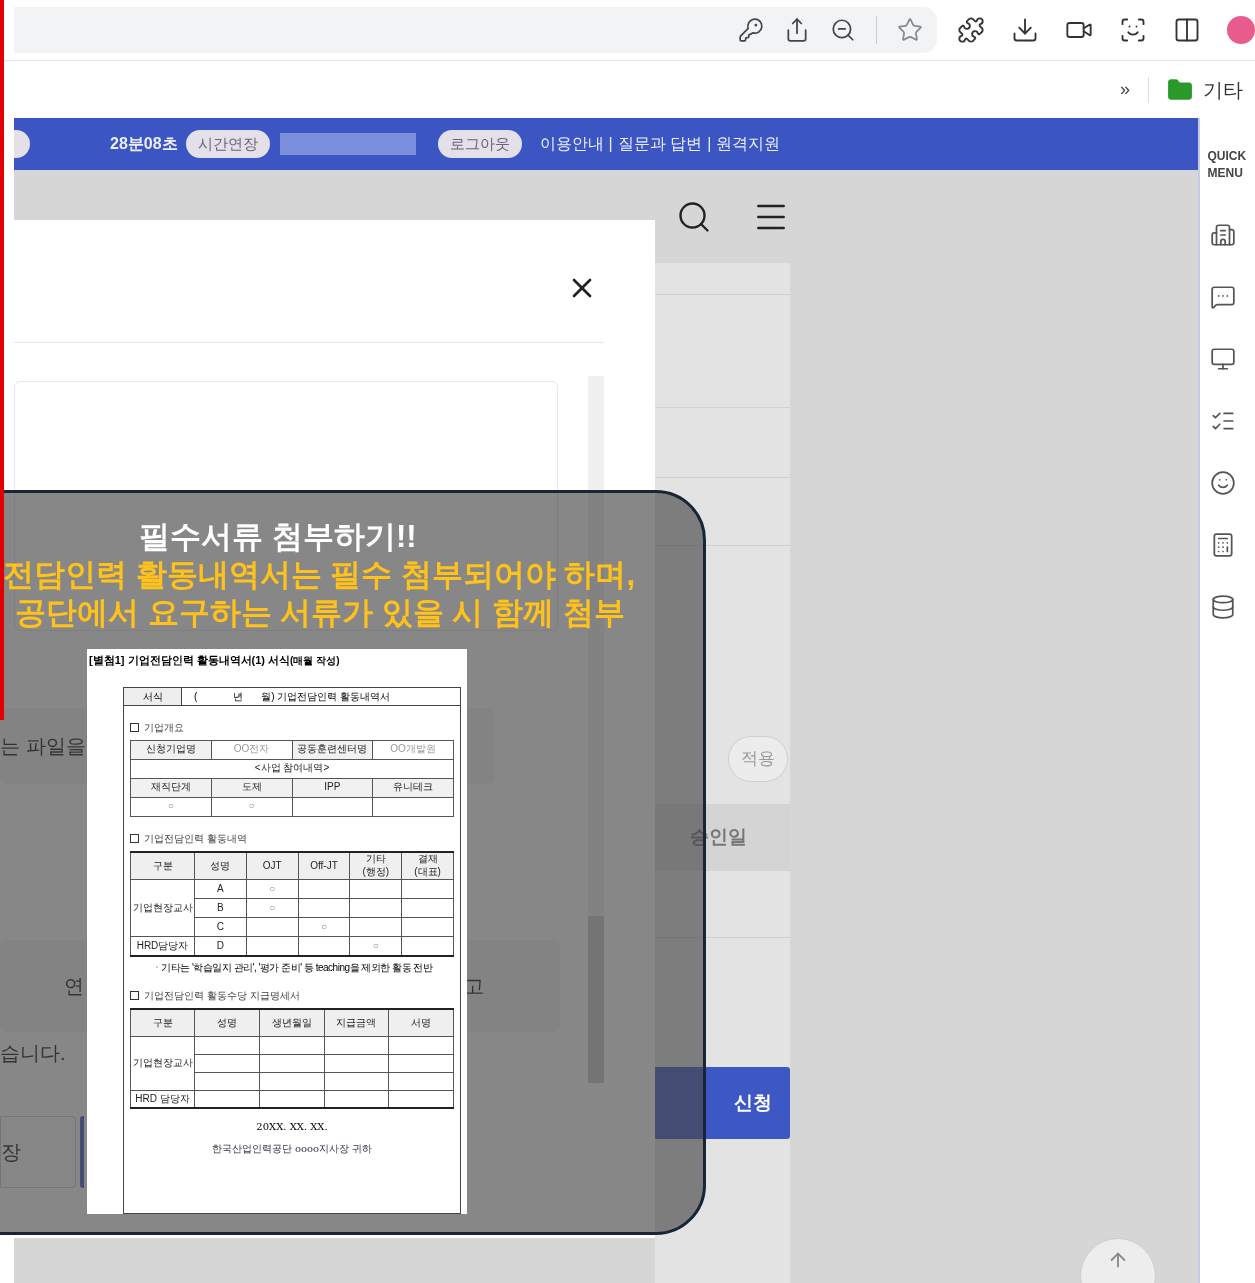 Image resolution: width=1255 pixels, height=1283 pixels. I want to click on callout-title: 필수서류 첨부하기!!, so click(278, 537).